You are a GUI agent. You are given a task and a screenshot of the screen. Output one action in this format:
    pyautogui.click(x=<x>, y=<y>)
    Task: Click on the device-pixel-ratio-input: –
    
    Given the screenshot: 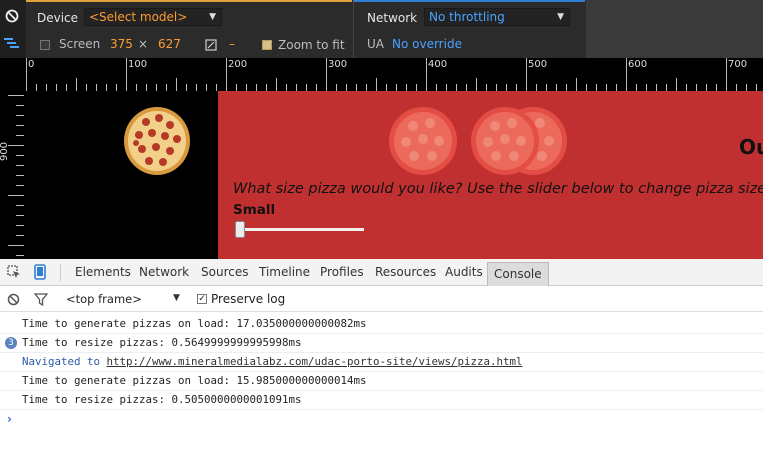 What is the action you would take?
    pyautogui.click(x=232, y=44)
    